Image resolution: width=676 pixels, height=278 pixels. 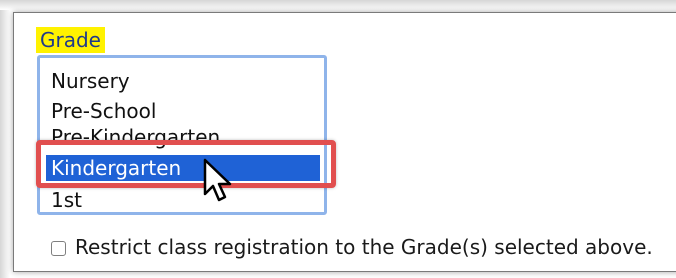 What do you see at coordinates (90, 81) in the screenshot?
I see `grade-option-nursery: Nursery` at bounding box center [90, 81].